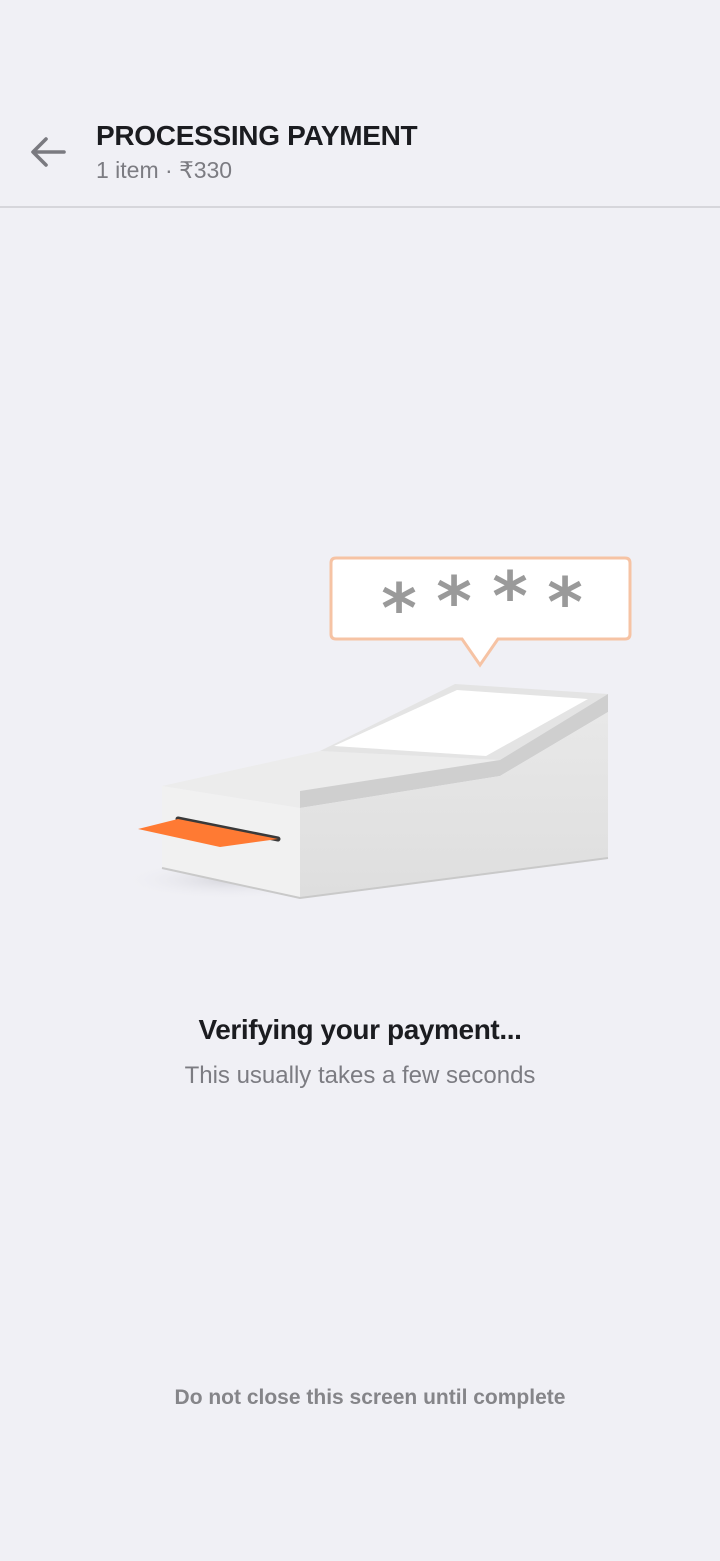 Image resolution: width=720 pixels, height=1561 pixels. I want to click on order-summary: 1 item · ₹330, so click(164, 170).